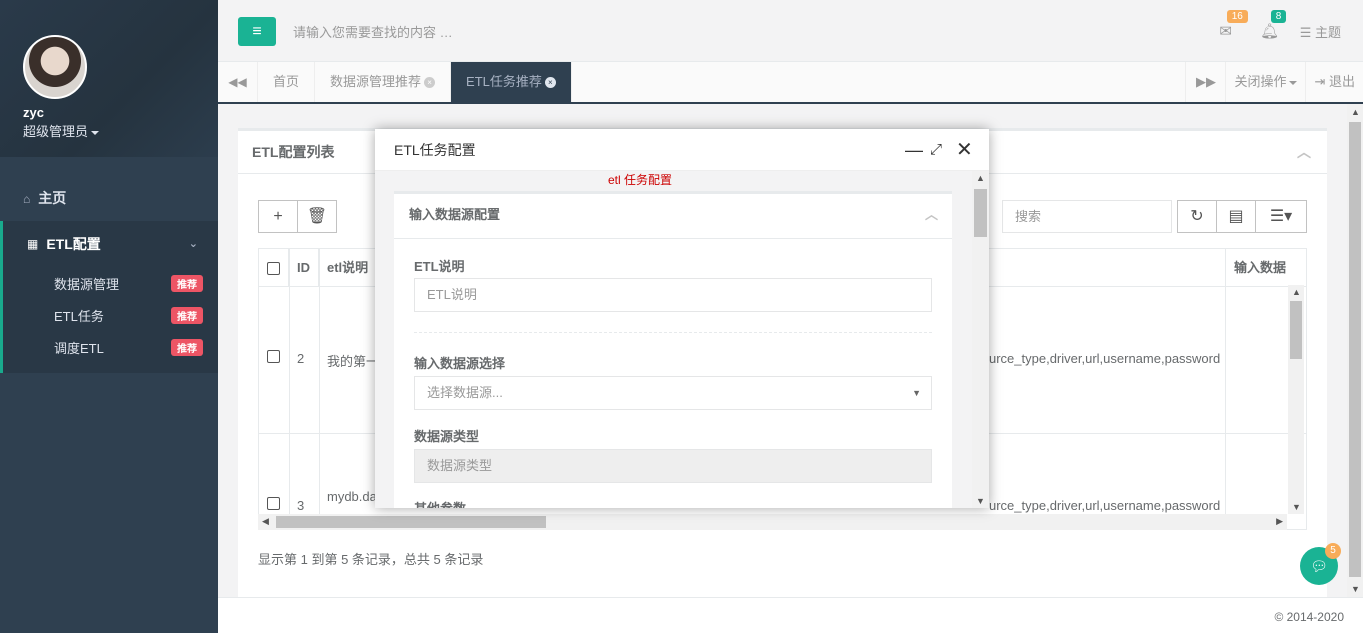 The width and height of the screenshot is (1363, 633). Describe the element at coordinates (304, 267) in the screenshot. I see `column-header-id: ID` at that location.